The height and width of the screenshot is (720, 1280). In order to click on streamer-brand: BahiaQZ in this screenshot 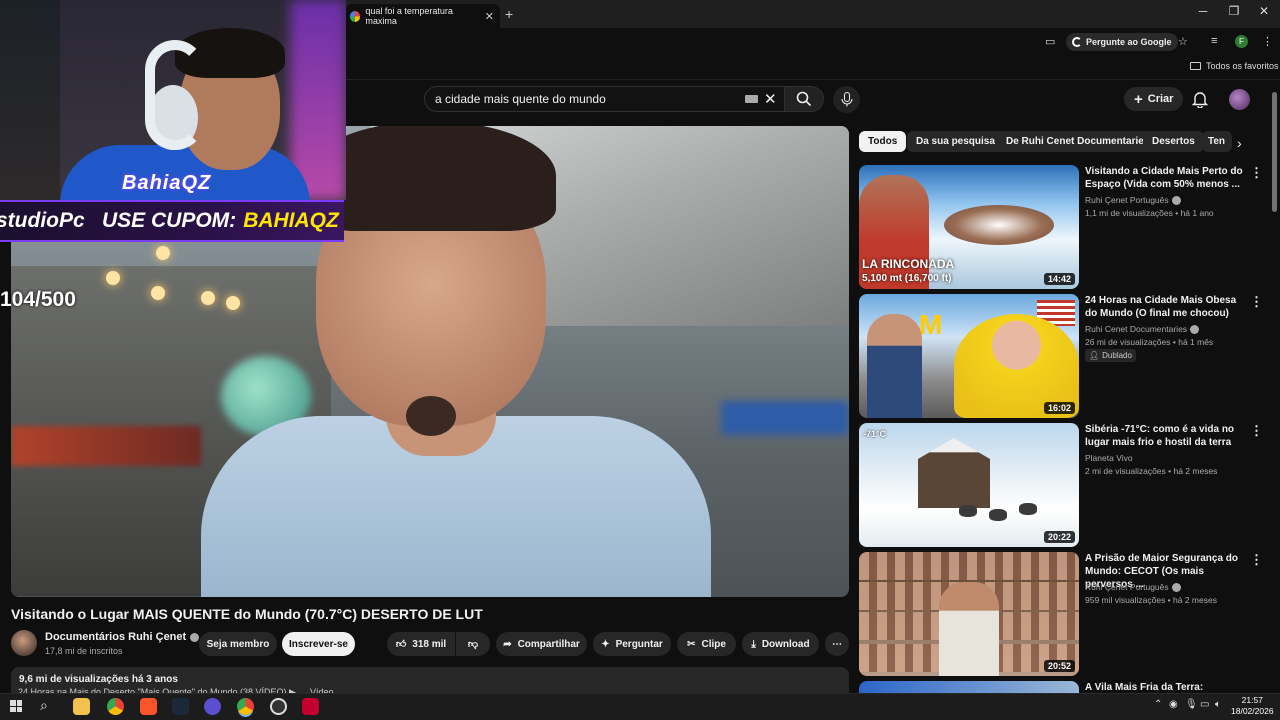, I will do `click(167, 183)`.